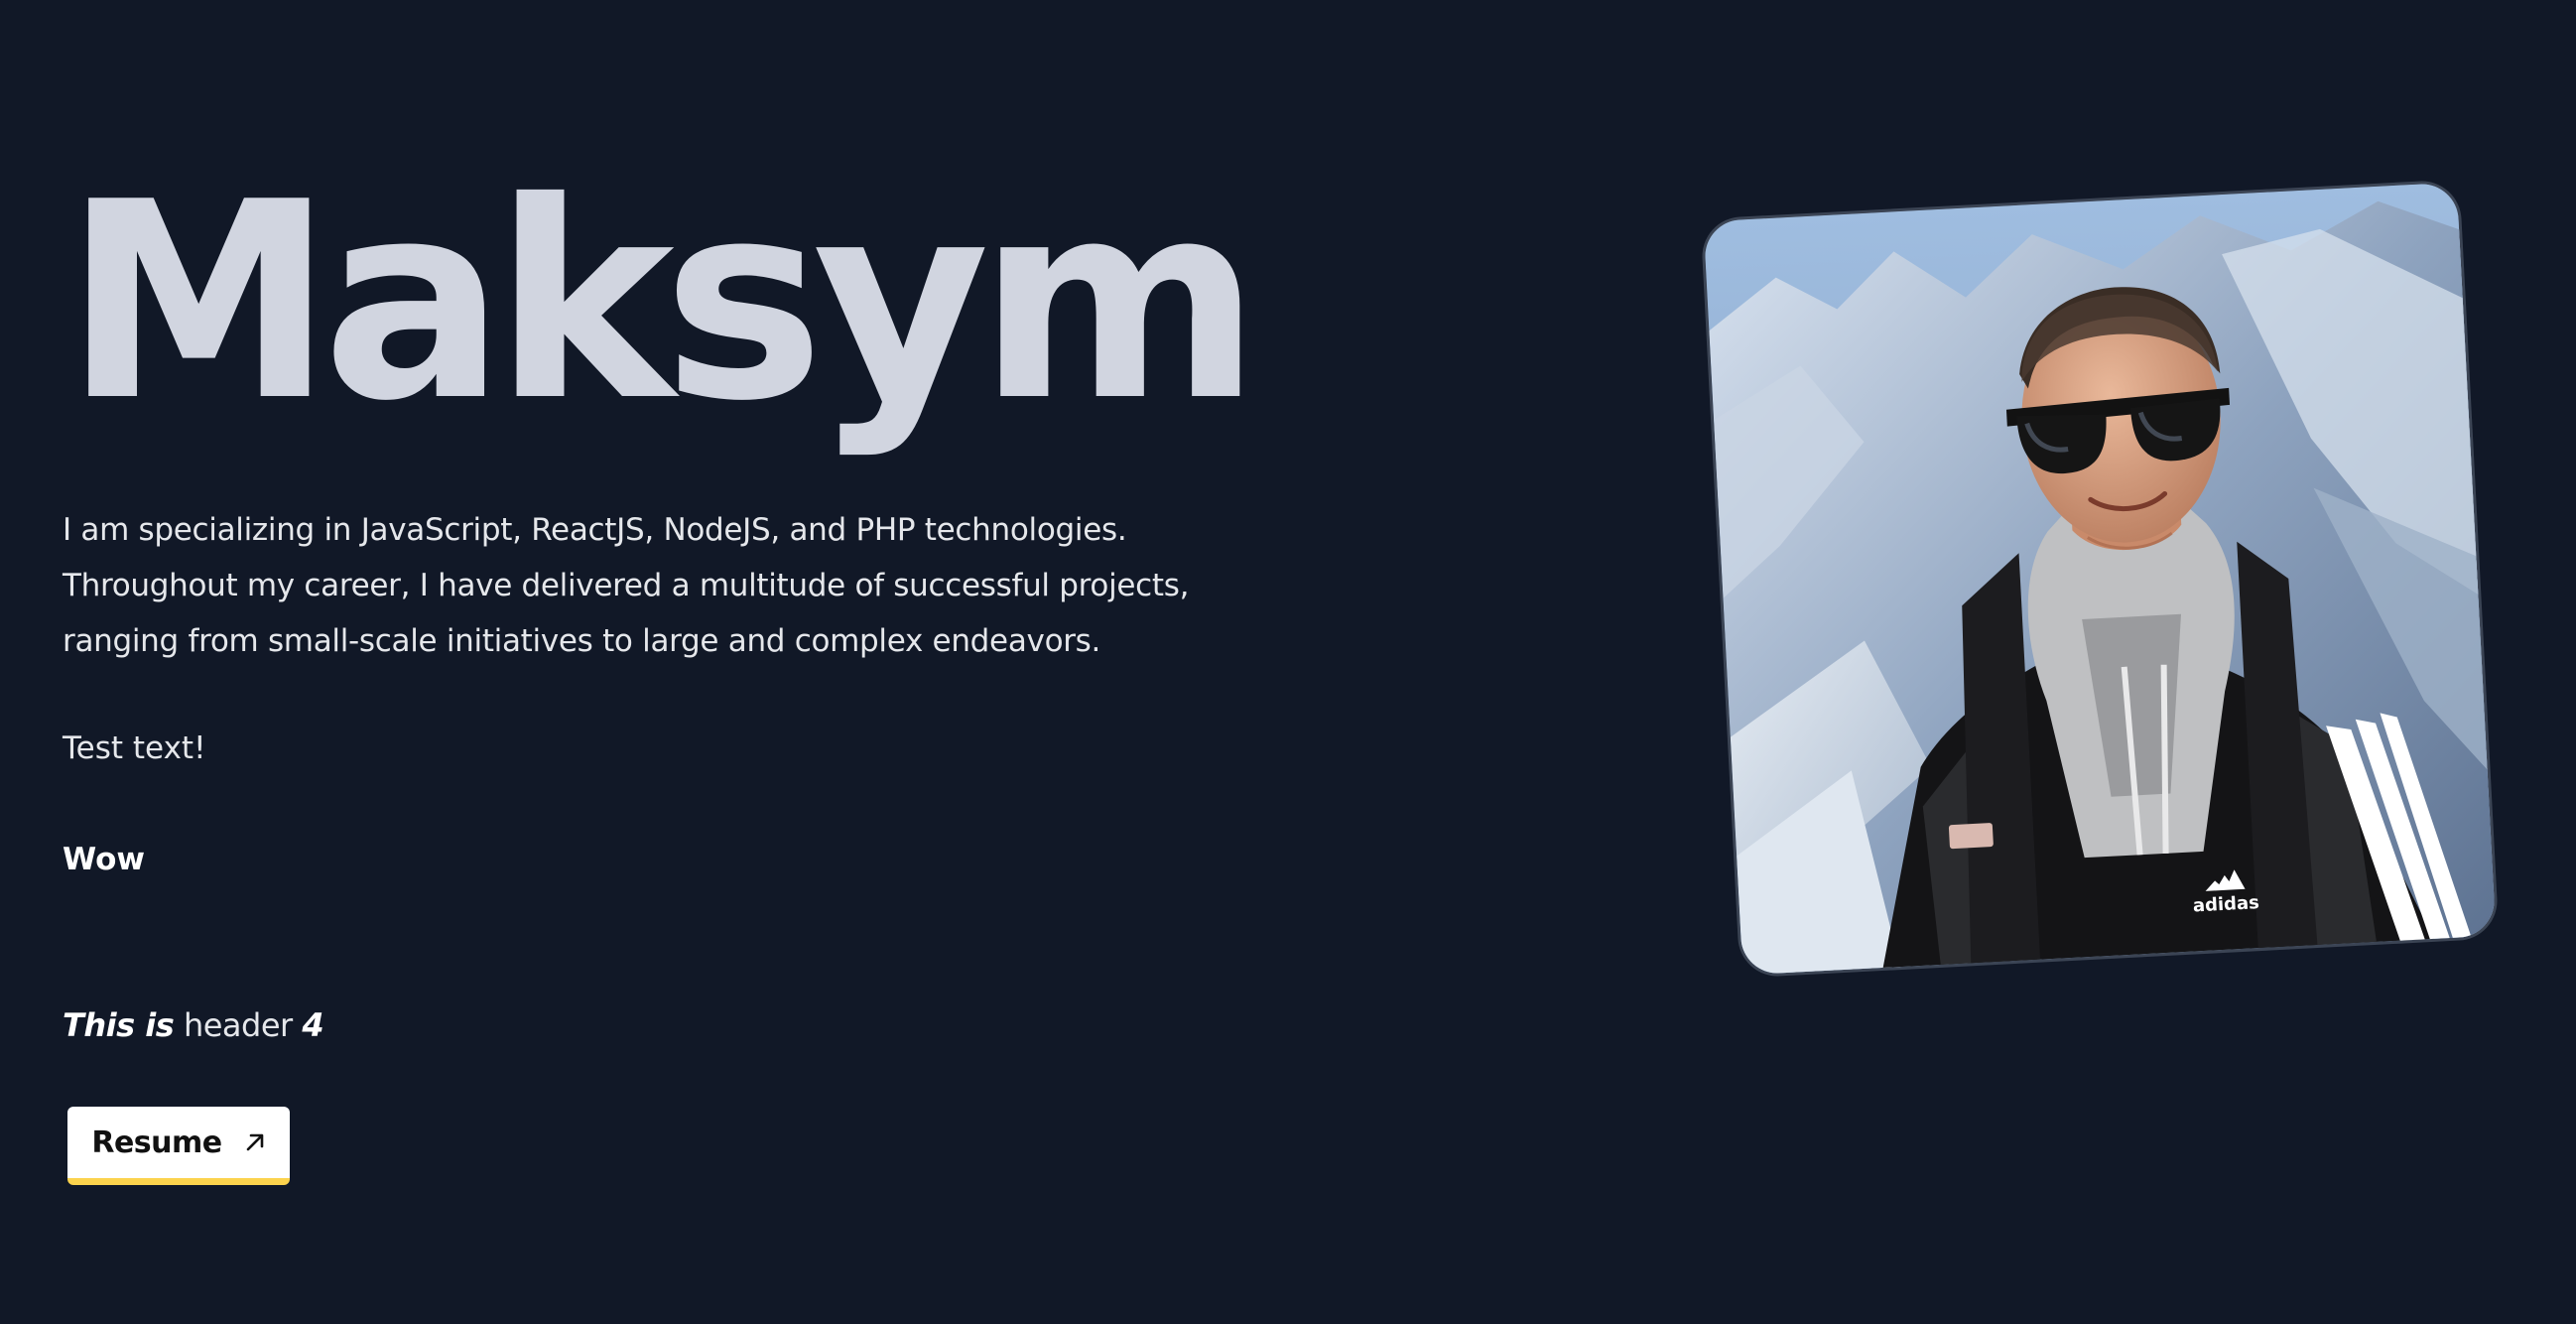 Image resolution: width=2576 pixels, height=1324 pixels. What do you see at coordinates (2226, 904) in the screenshot?
I see `photo-logo-text: adidas` at bounding box center [2226, 904].